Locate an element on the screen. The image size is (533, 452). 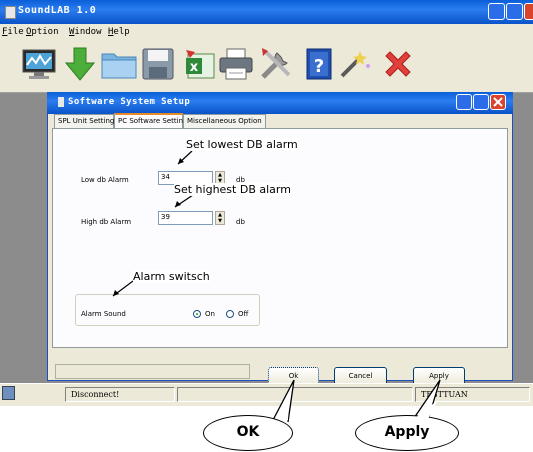
annotation-low: Set lowest DB alarm is located at coordinates (242, 144).